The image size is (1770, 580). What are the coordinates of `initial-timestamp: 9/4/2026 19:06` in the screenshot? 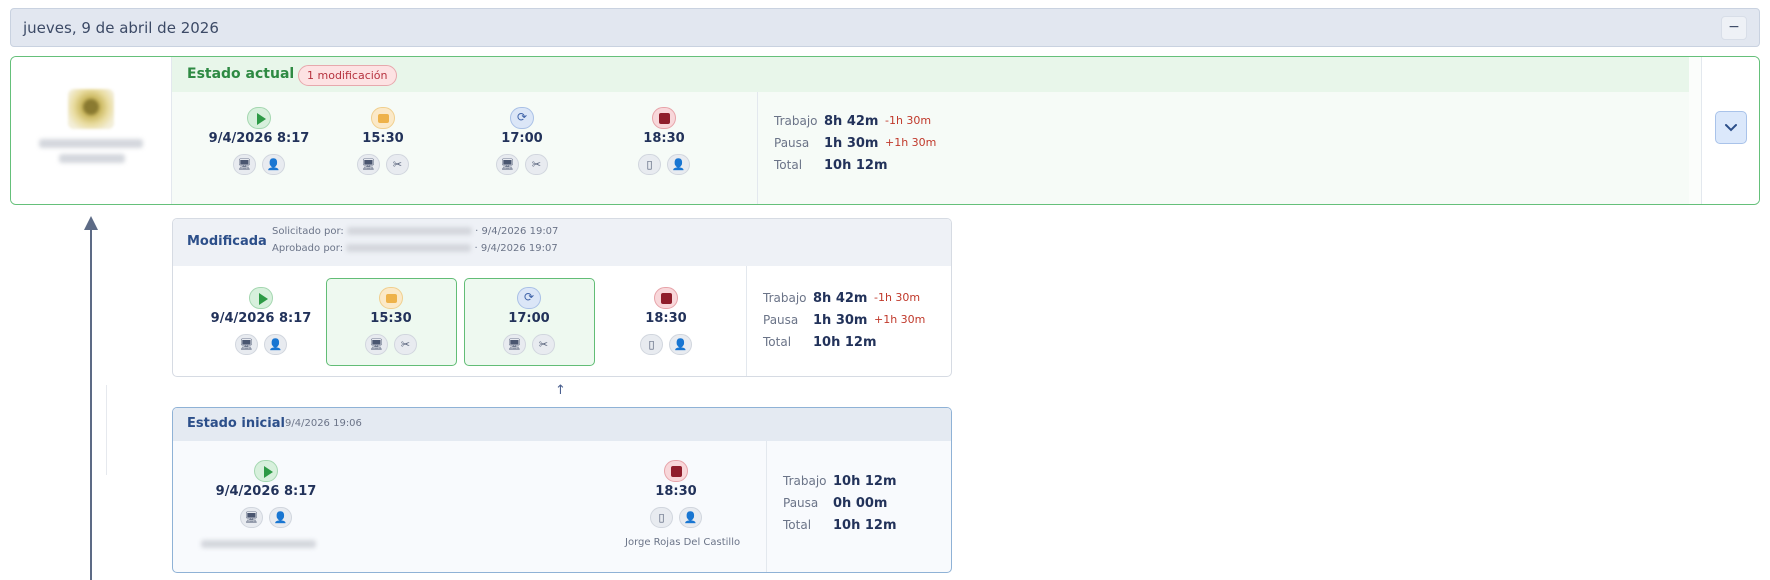 It's located at (323, 423).